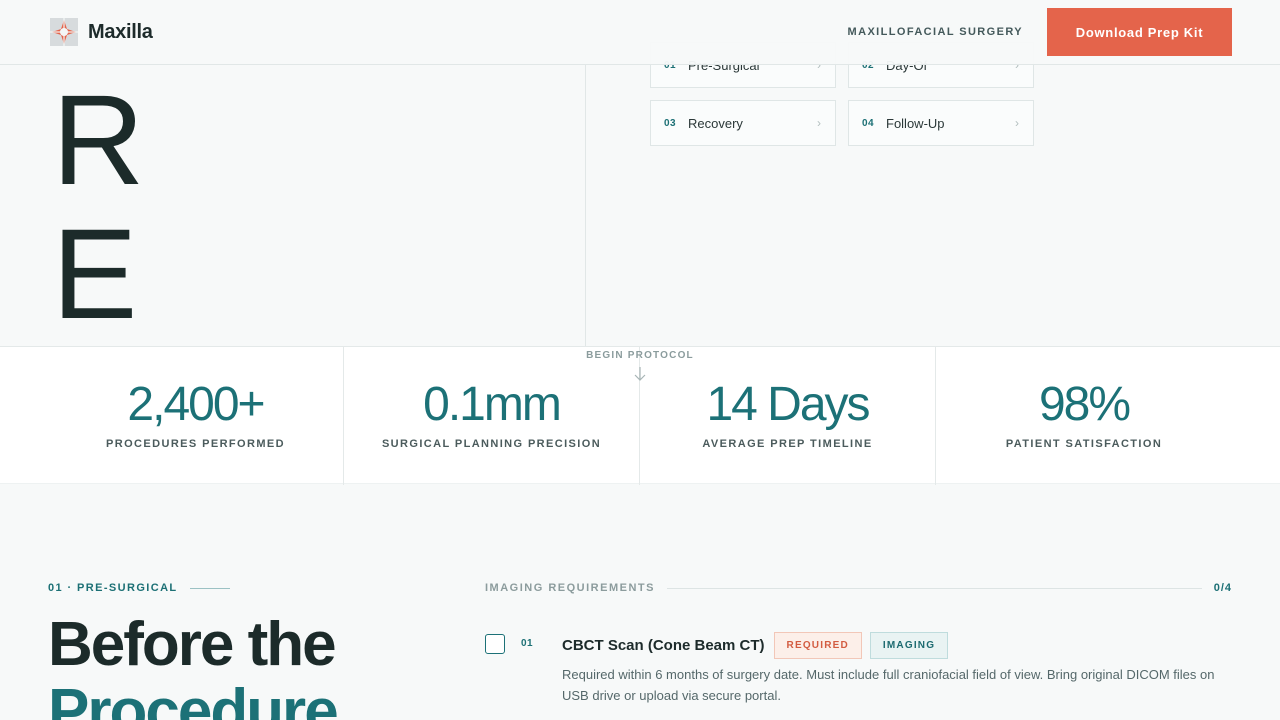 The width and height of the screenshot is (1280, 720). What do you see at coordinates (1084, 404) in the screenshot?
I see `stat-value: 98%` at bounding box center [1084, 404].